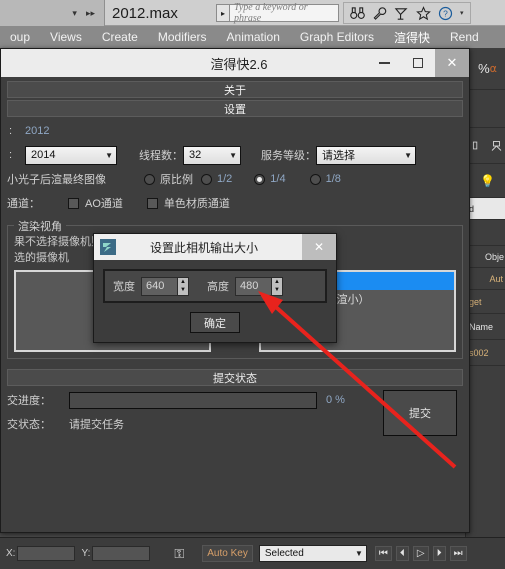 The image size is (505, 569). What do you see at coordinates (46, 553) in the screenshot?
I see `x-input` at bounding box center [46, 553].